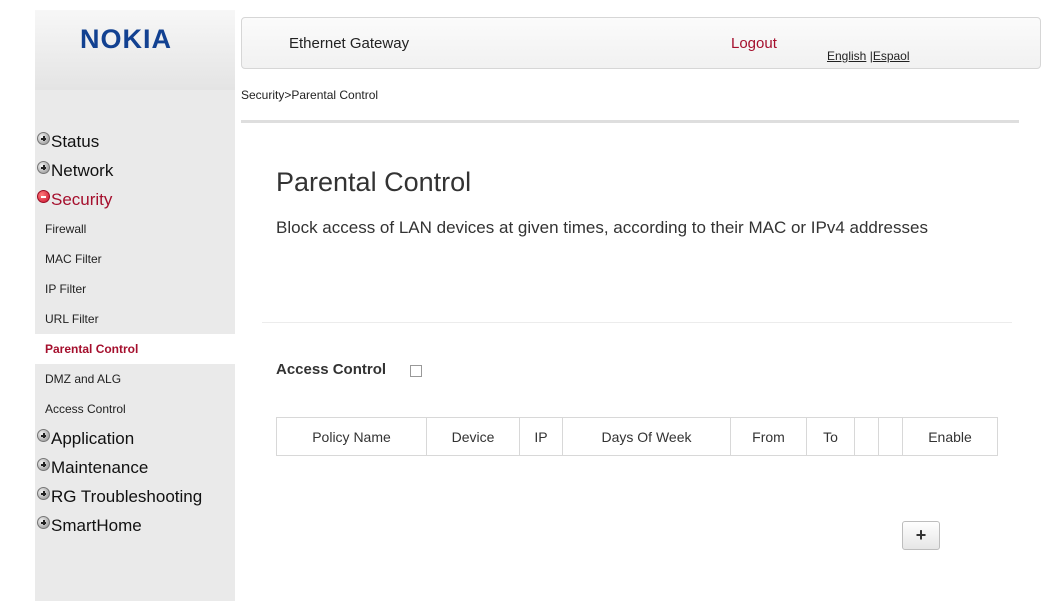 The height and width of the screenshot is (601, 1046). Describe the element at coordinates (374, 182) in the screenshot. I see `page-title: Parental Control` at that location.